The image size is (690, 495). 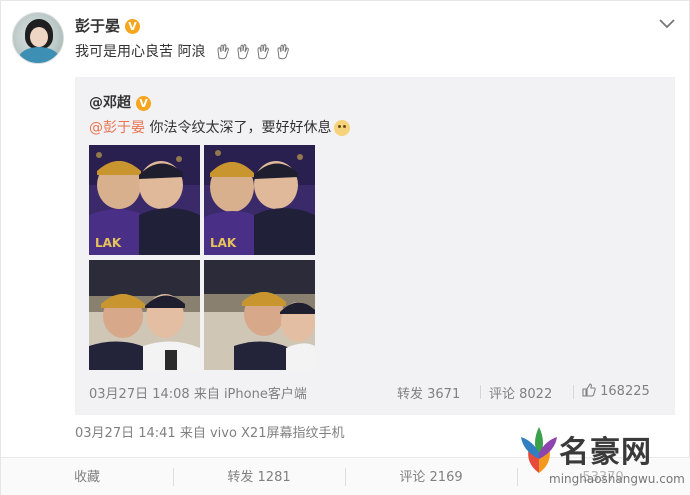 What do you see at coordinates (38, 38) in the screenshot?
I see `user-avatar` at bounding box center [38, 38].